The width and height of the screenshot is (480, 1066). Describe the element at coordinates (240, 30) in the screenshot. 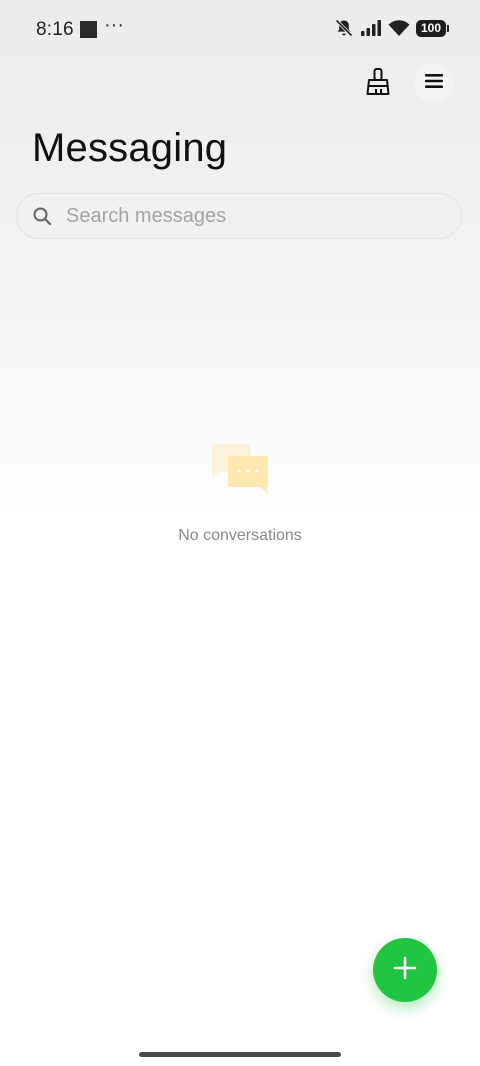

I see `status-bar: 8:16 ··· 100` at that location.